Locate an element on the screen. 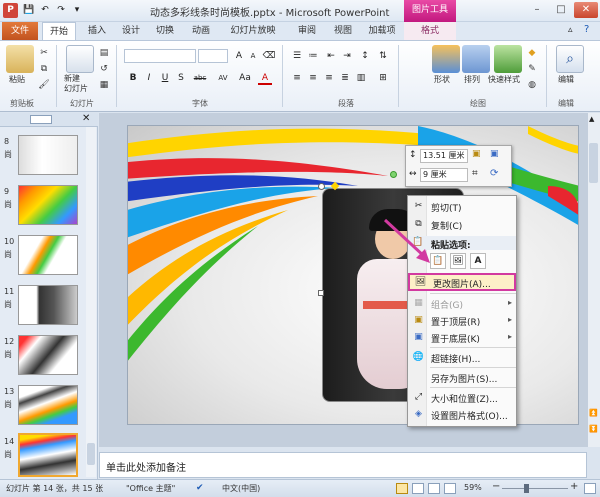 Image resolution: width=600 pixels, height=497 pixels. reading-view-icon is located at coordinates (434, 488).